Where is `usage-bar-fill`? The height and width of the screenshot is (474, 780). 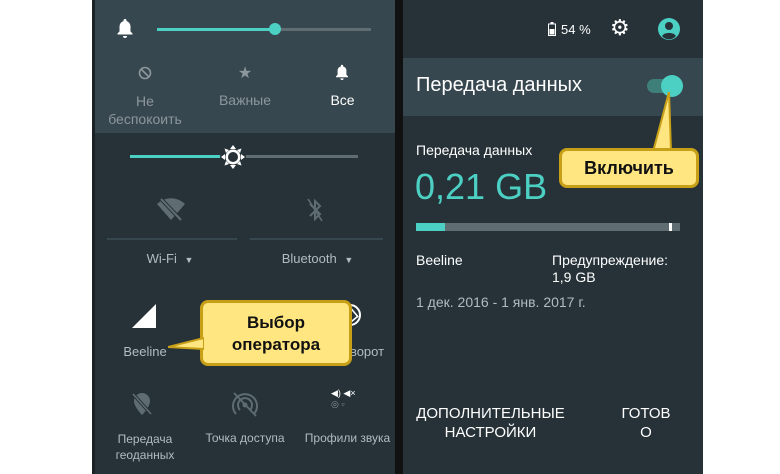
usage-bar-fill is located at coordinates (431, 227).